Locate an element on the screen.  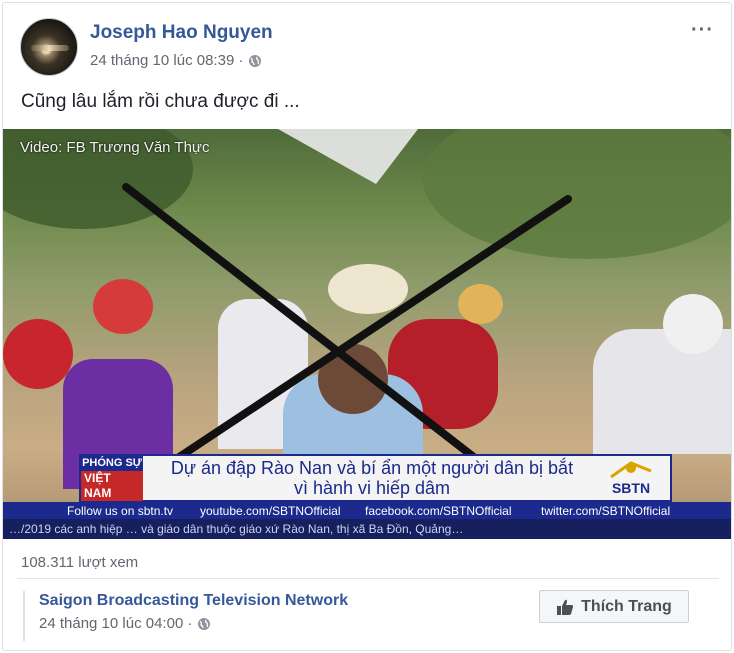
shared-page-timestamp: 24 tháng 10 lúc 04:00 · is located at coordinates (115, 623).